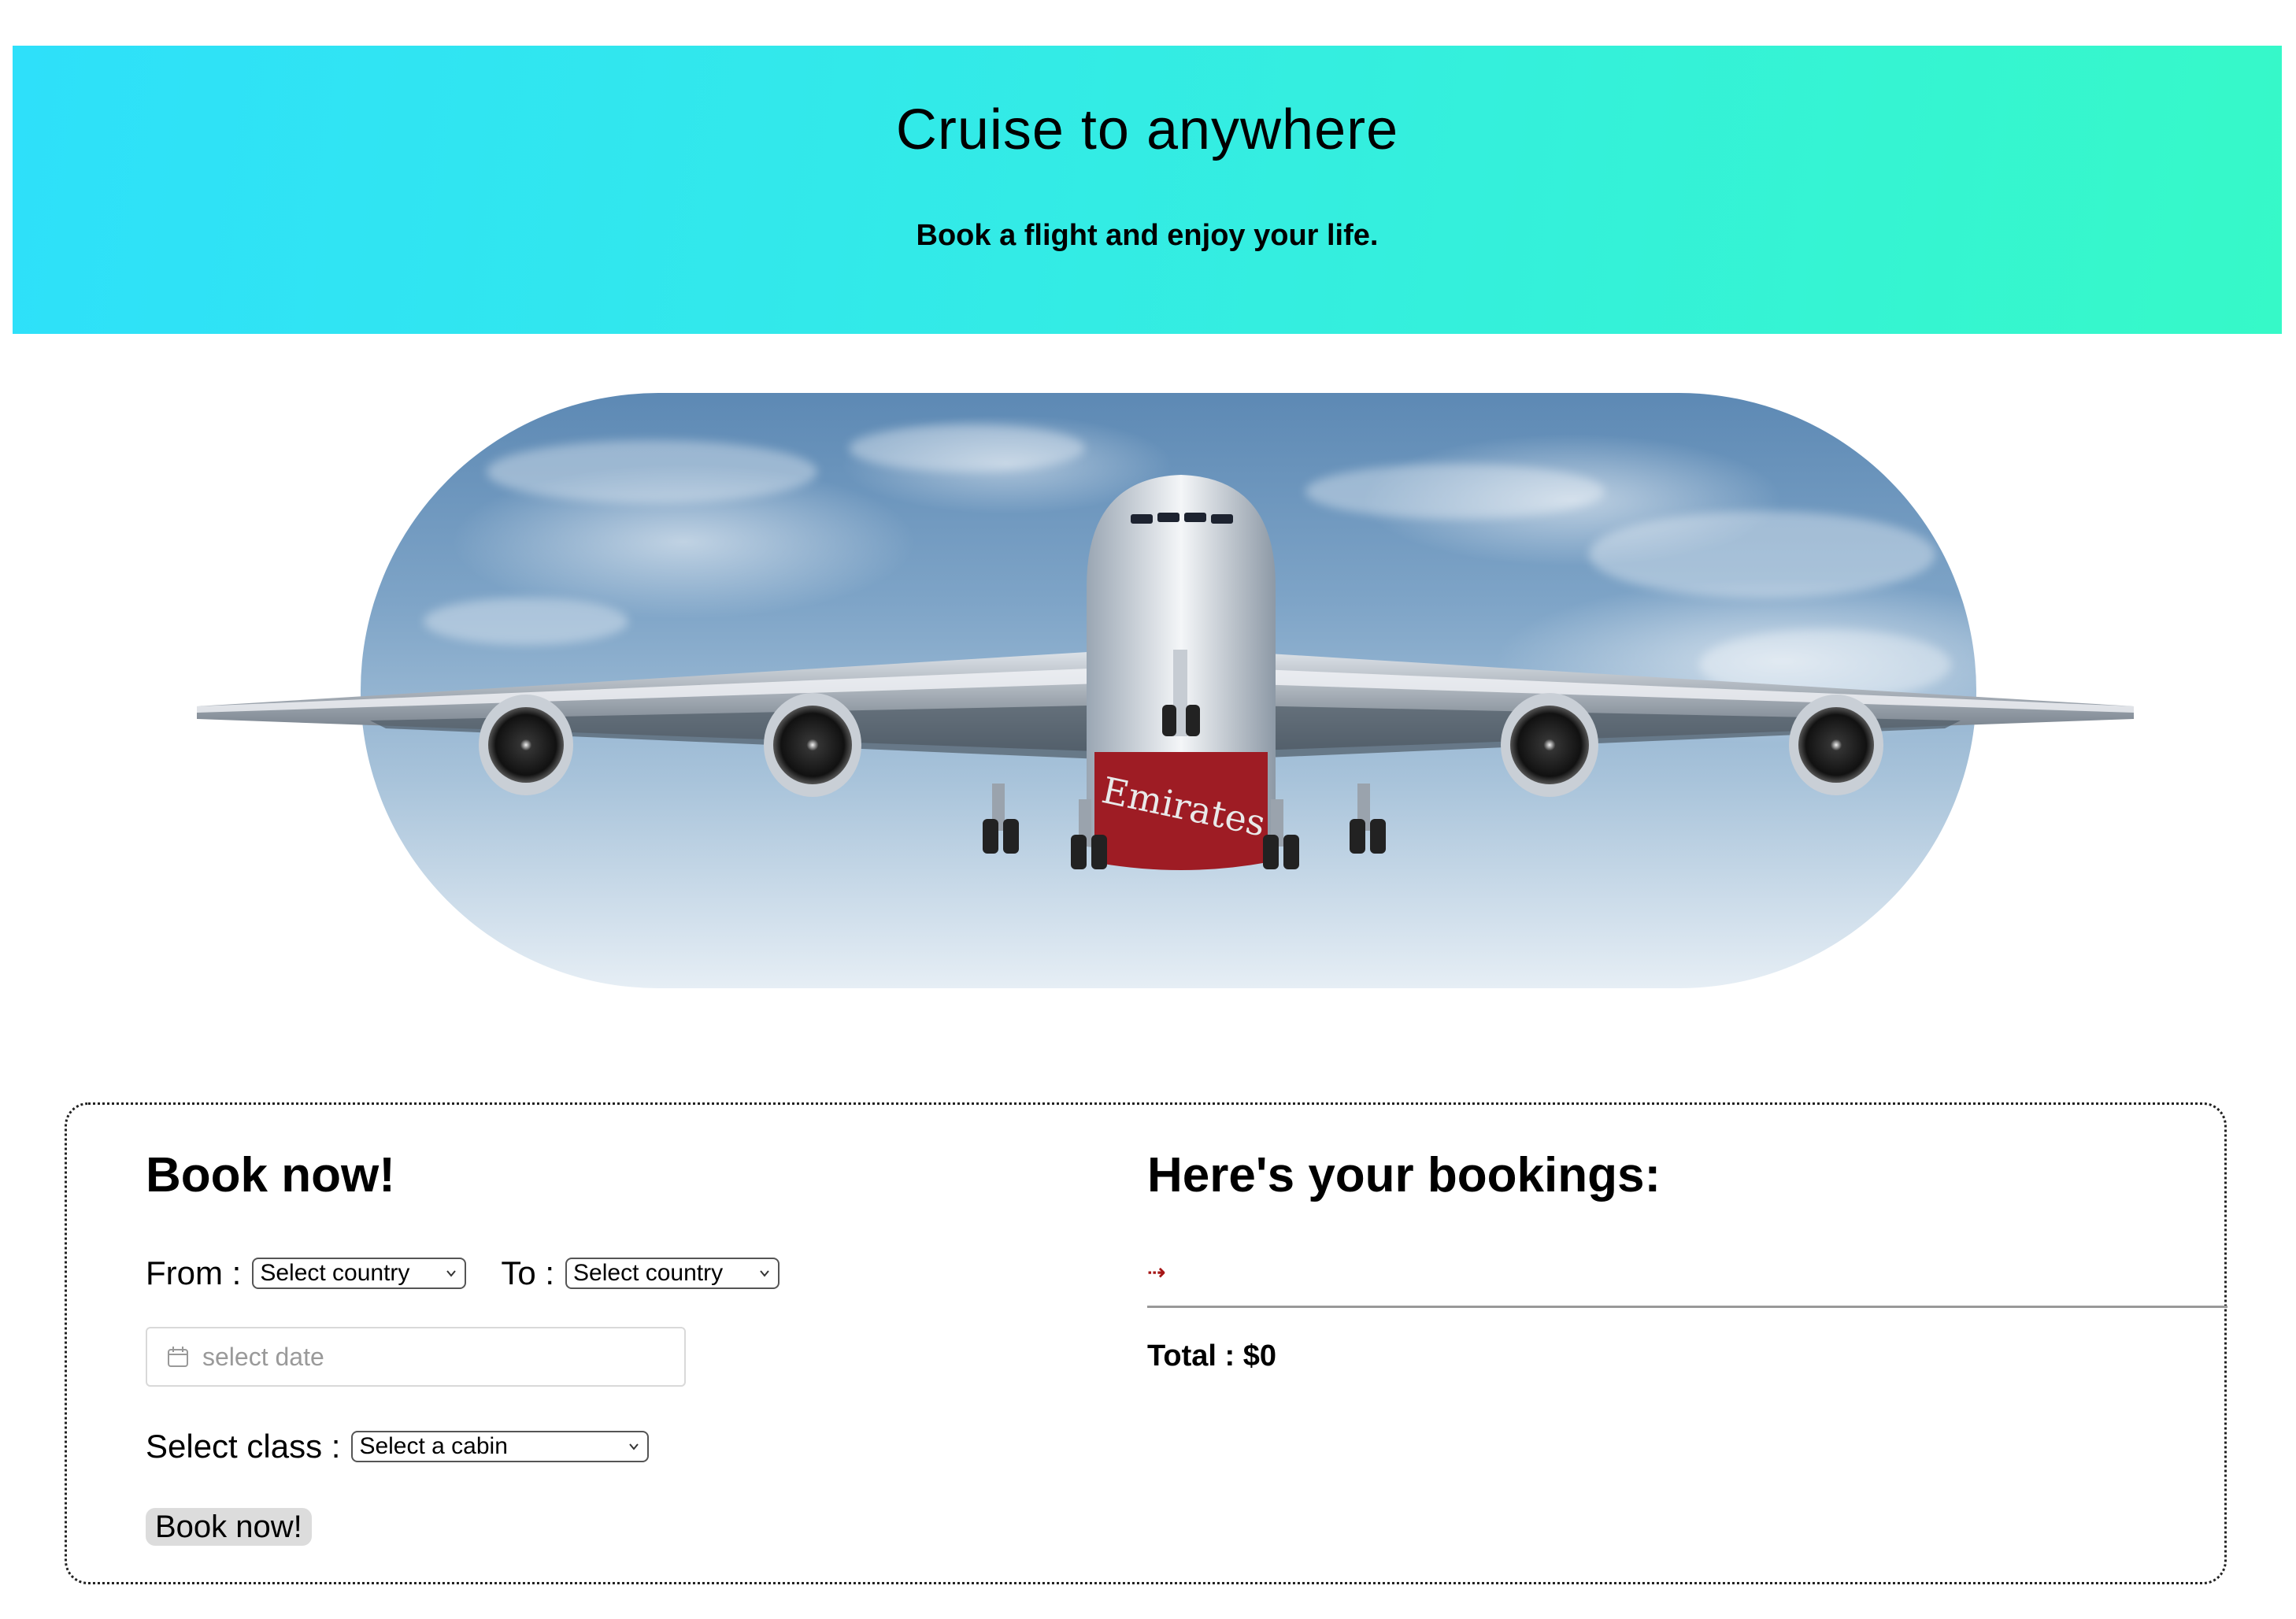 The width and height of the screenshot is (2296, 1619). Describe the element at coordinates (1156, 1272) in the screenshot. I see `route-arrow-icon: ⇢` at that location.